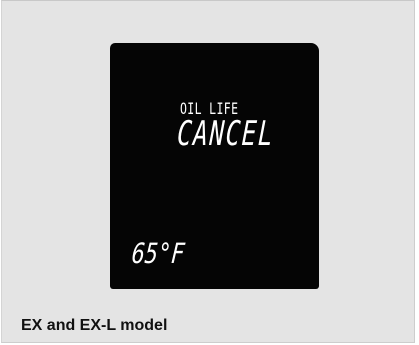 The width and height of the screenshot is (419, 345). What do you see at coordinates (158, 253) in the screenshot?
I see `outside-temperature: 65°F` at bounding box center [158, 253].